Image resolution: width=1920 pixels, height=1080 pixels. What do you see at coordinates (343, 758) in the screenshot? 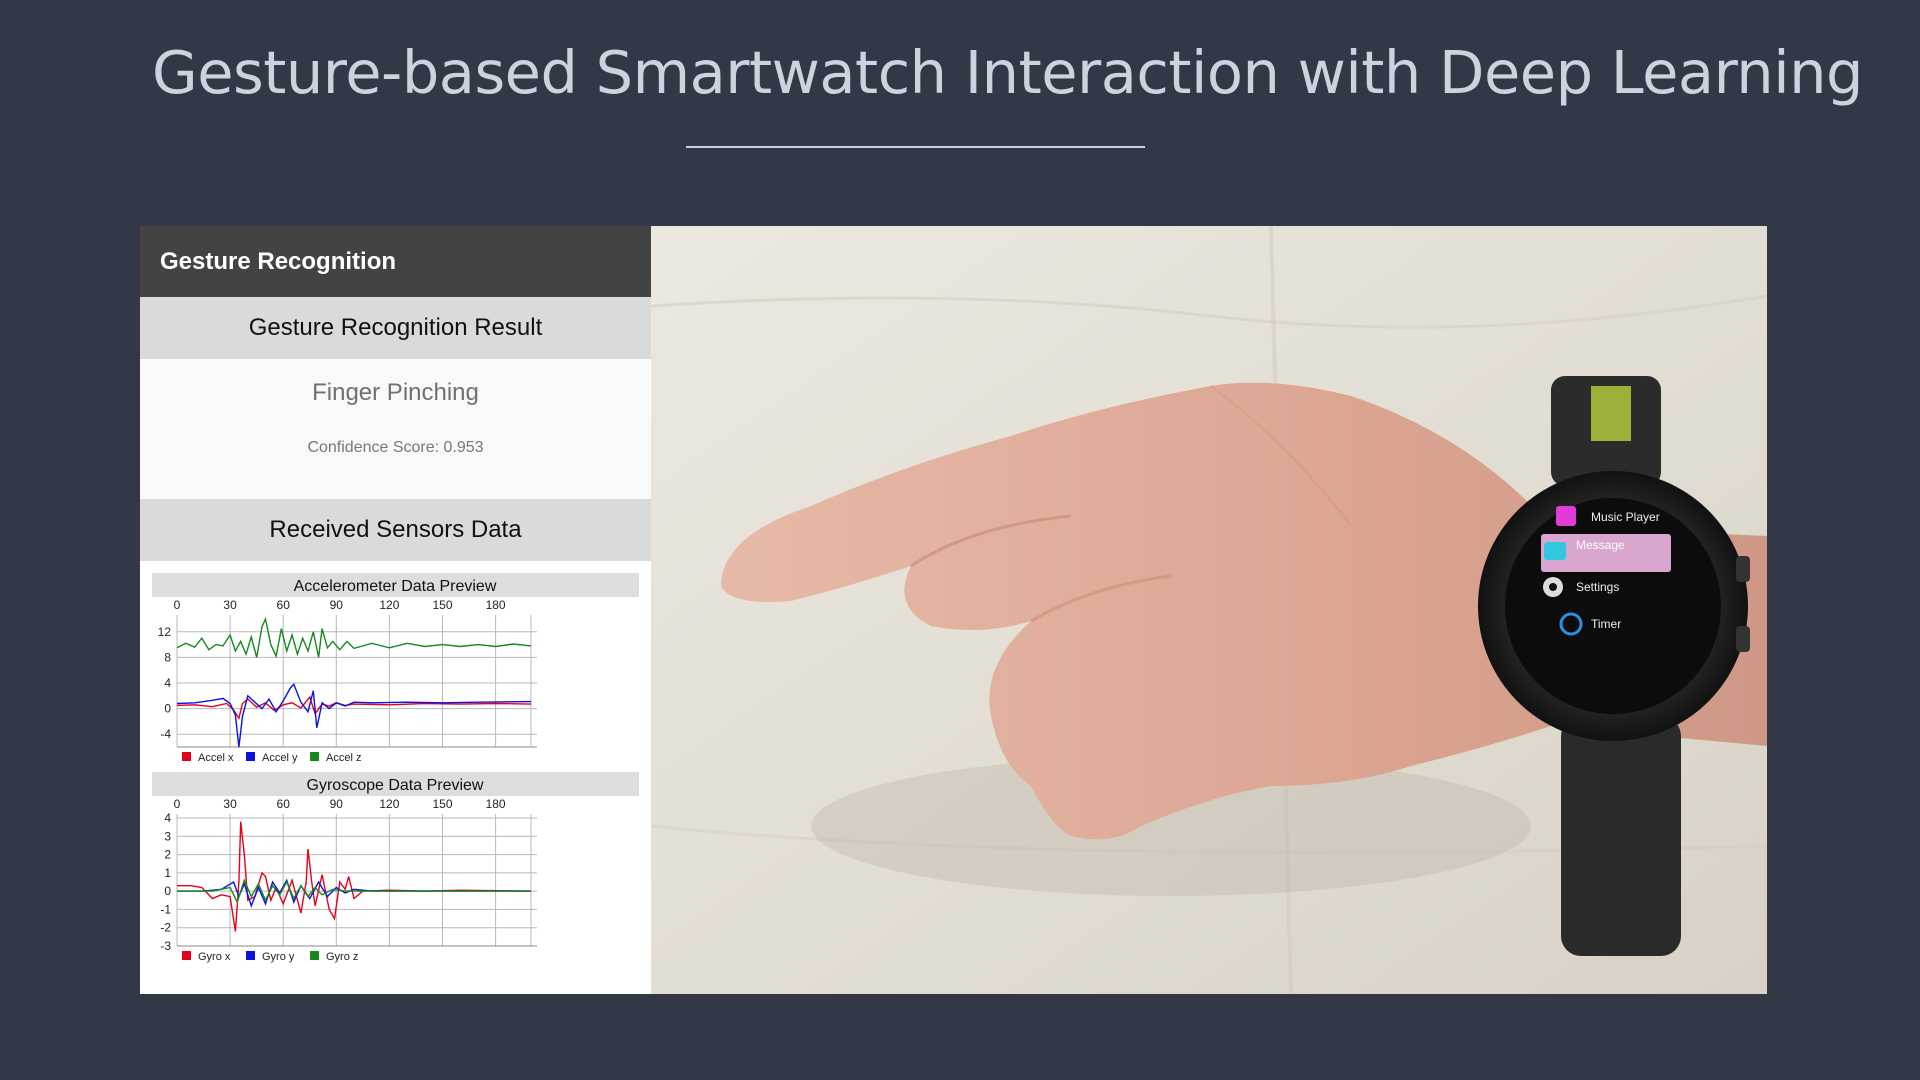
I see `legend-label: Accel z` at bounding box center [343, 758].